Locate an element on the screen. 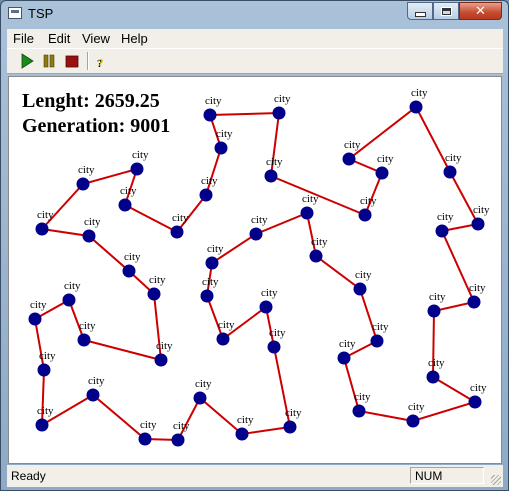 The image size is (509, 491). menu-bar: File Edit View Help is located at coordinates (255, 38).